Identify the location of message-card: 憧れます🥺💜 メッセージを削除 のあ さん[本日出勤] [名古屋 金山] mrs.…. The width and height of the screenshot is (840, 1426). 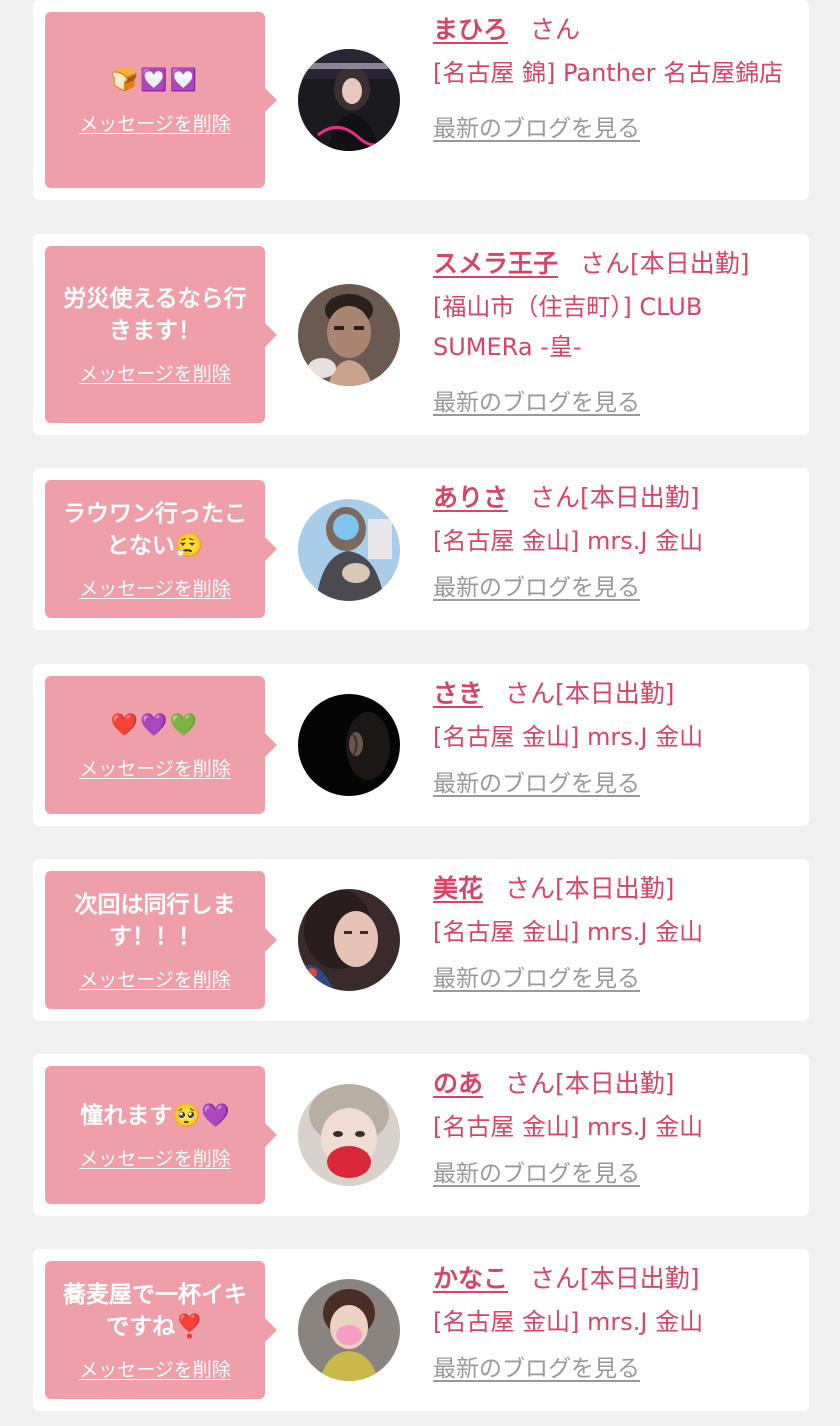
(421, 1135).